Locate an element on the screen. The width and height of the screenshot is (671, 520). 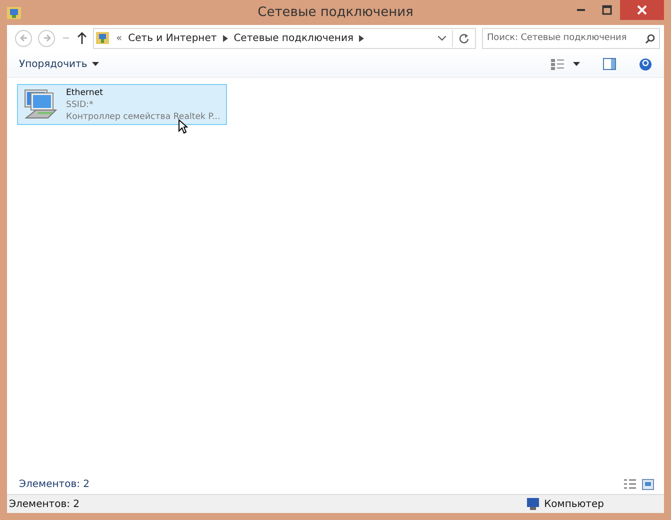
zone-label: Компьютер is located at coordinates (574, 504).